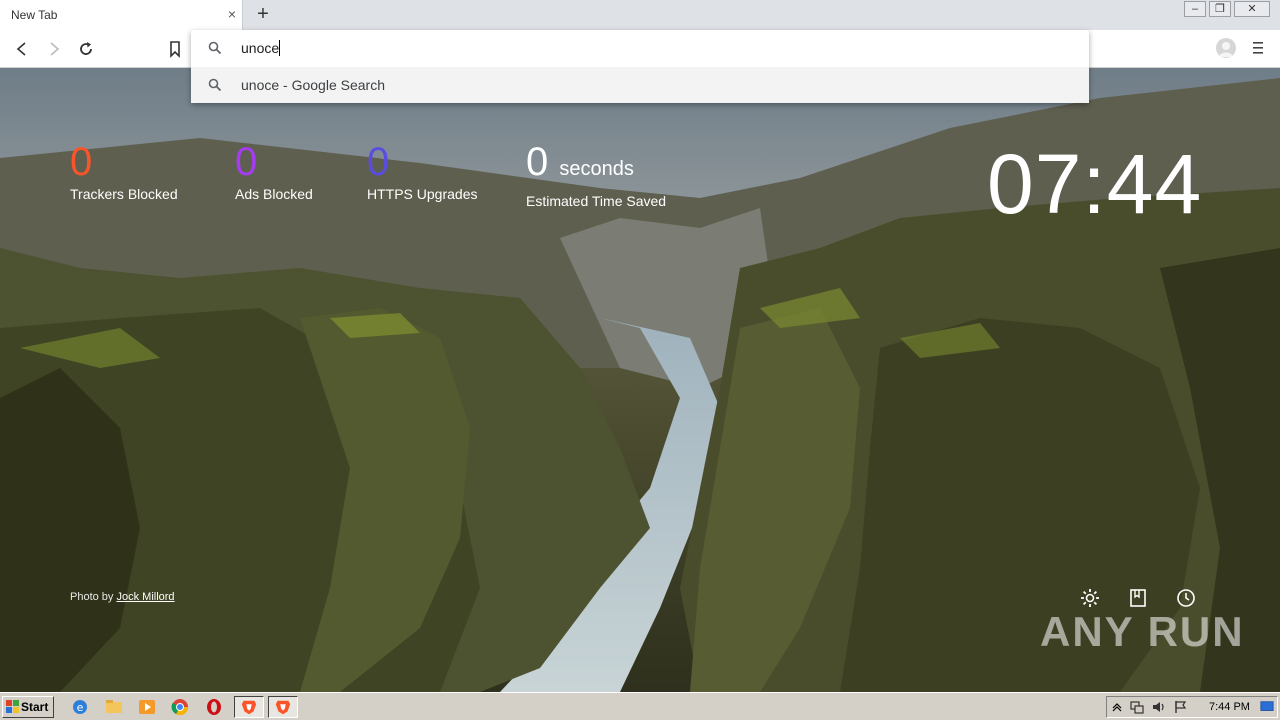 This screenshot has width=1280, height=720. What do you see at coordinates (1226, 48) in the screenshot?
I see `profile-avatar-icon` at bounding box center [1226, 48].